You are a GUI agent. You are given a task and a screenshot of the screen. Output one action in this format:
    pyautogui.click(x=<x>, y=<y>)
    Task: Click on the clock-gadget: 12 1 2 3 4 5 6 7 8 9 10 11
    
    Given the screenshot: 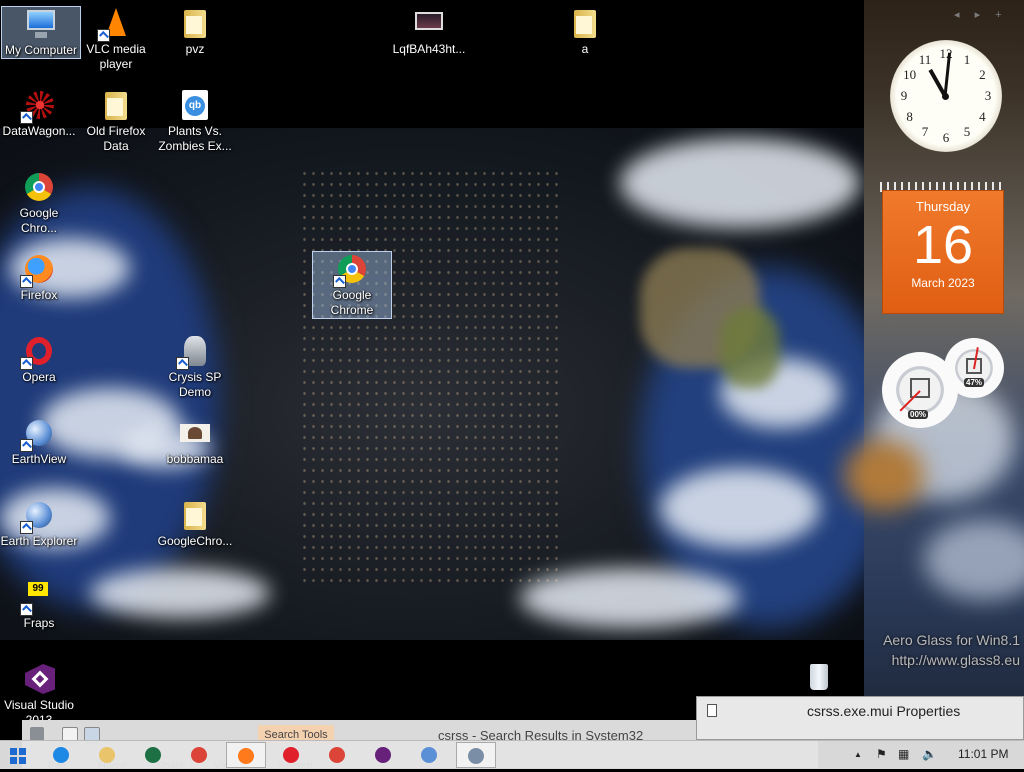 What is the action you would take?
    pyautogui.click(x=946, y=96)
    